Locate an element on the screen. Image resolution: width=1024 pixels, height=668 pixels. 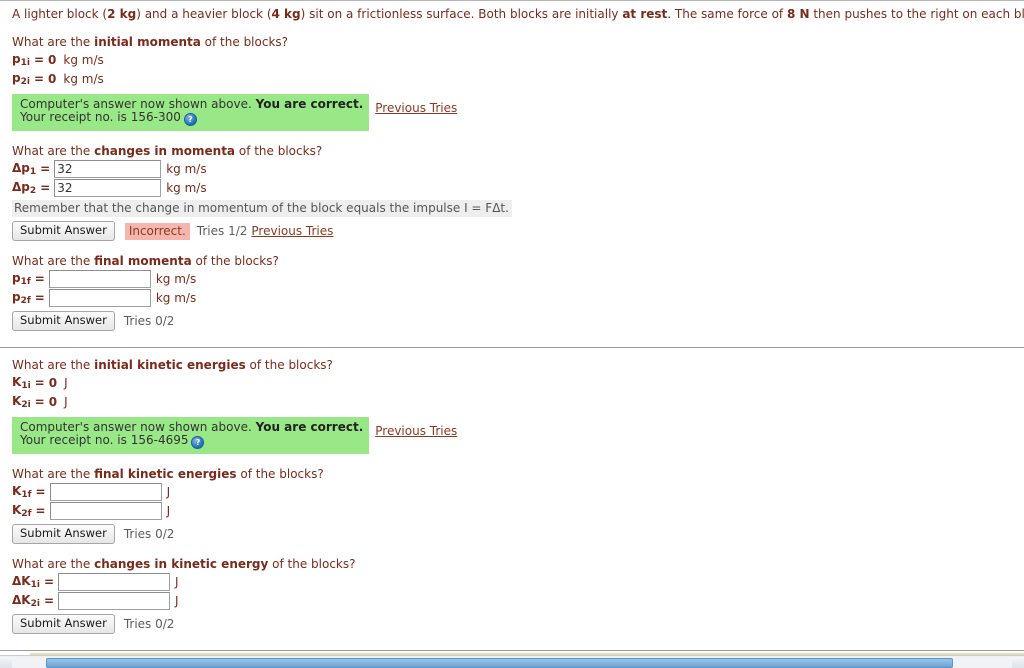
k2f-input is located at coordinates (105, 511).